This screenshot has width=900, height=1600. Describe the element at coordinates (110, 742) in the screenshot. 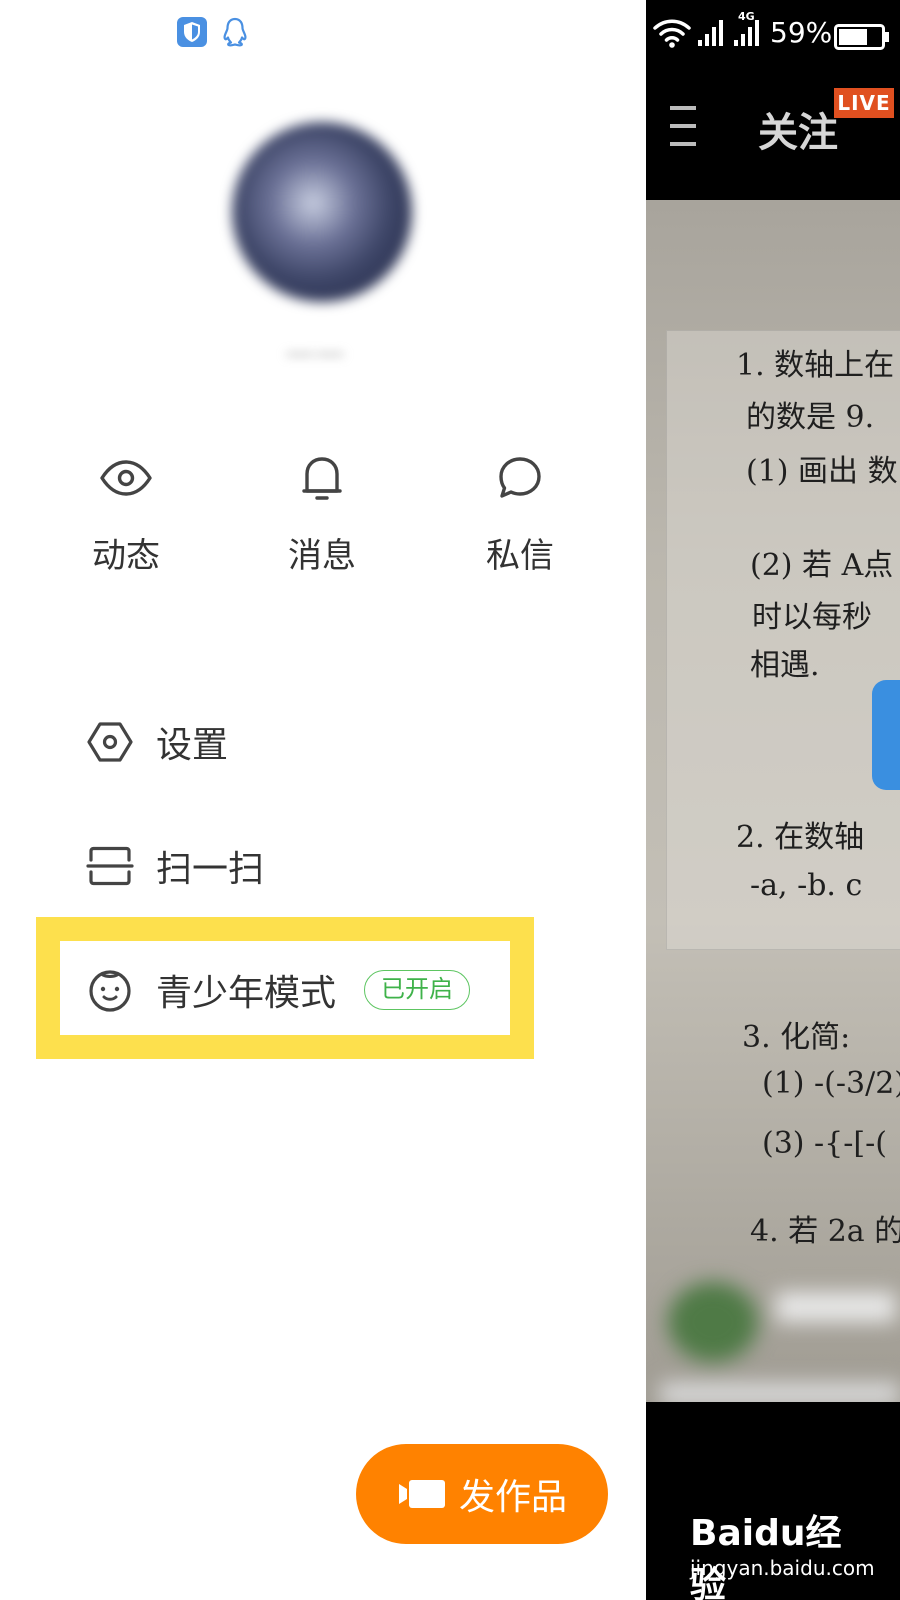

I see `hexagon-settings-icon` at that location.